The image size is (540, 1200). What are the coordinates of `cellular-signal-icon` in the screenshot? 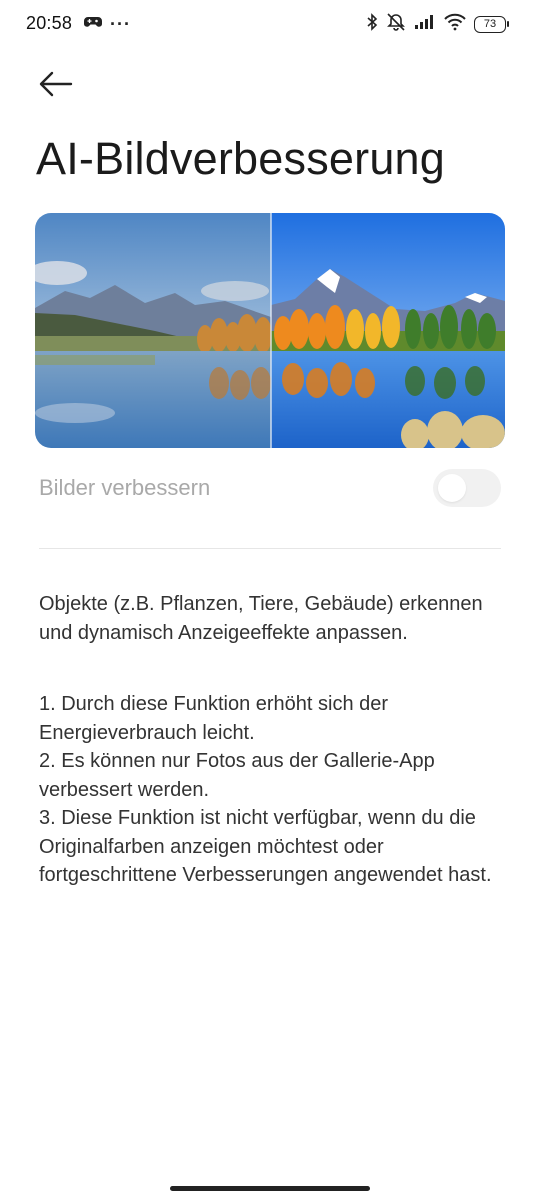 It's located at (425, 24).